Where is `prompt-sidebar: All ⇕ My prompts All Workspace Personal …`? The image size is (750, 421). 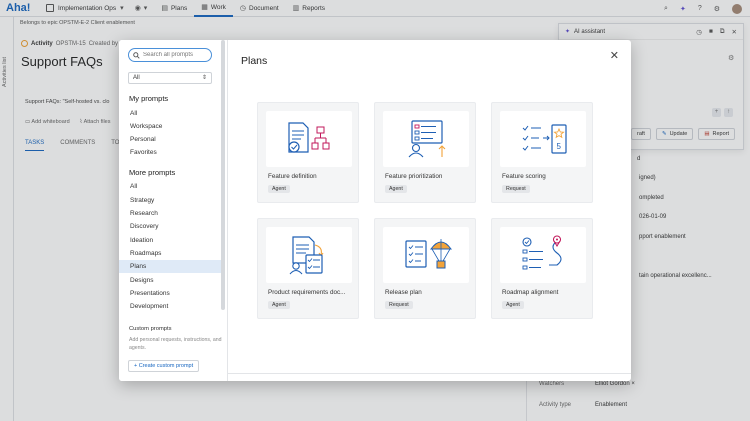
prompt-sidebar: All ⇕ My prompts All Workspace Personal … is located at coordinates (173, 210).